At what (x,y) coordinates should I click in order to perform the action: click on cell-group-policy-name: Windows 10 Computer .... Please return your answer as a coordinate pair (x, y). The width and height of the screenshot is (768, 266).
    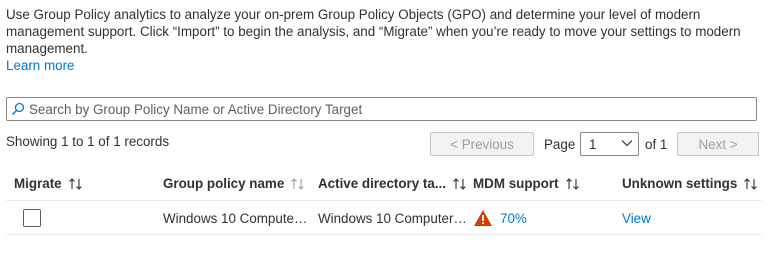
    Looking at the image, I should click on (237, 218).